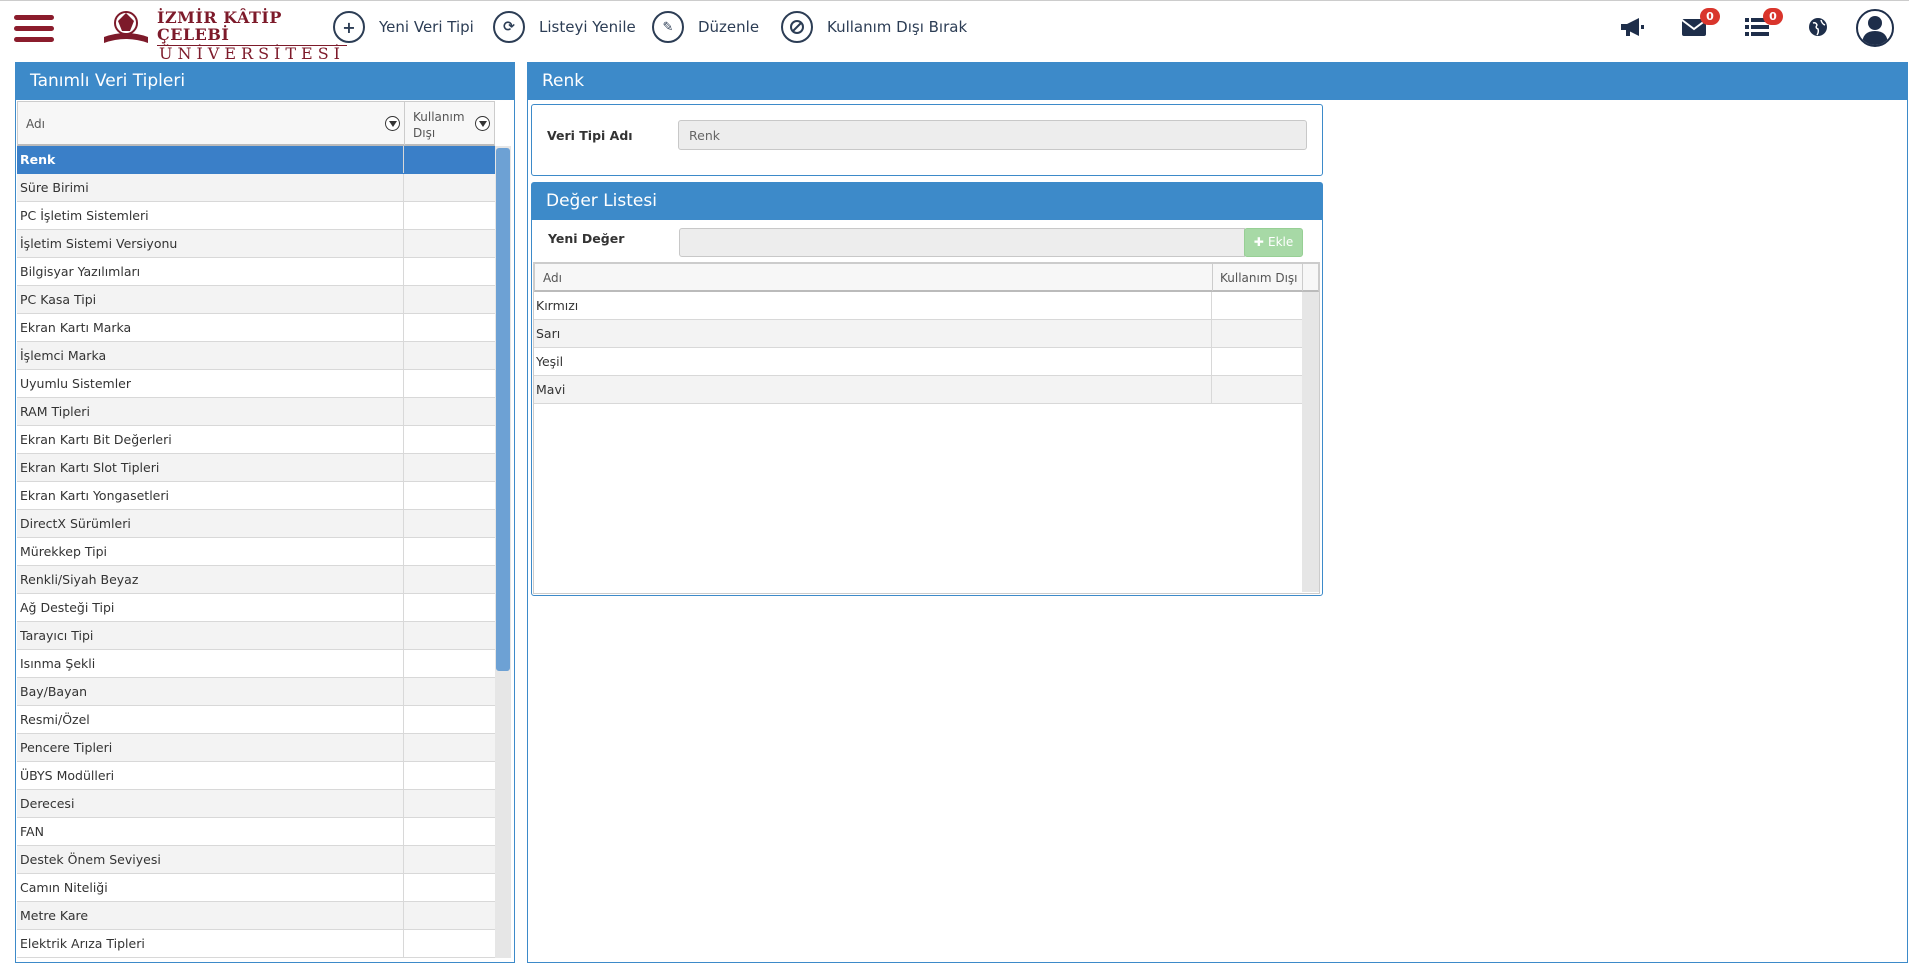 This screenshot has width=1909, height=973. What do you see at coordinates (35, 124) in the screenshot?
I see `column-header-name-label: Adı` at bounding box center [35, 124].